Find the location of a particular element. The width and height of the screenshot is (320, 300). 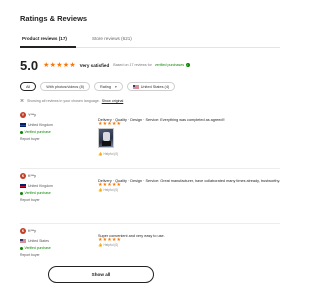

filter-country-label: United States (4) is located at coordinates (155, 86).